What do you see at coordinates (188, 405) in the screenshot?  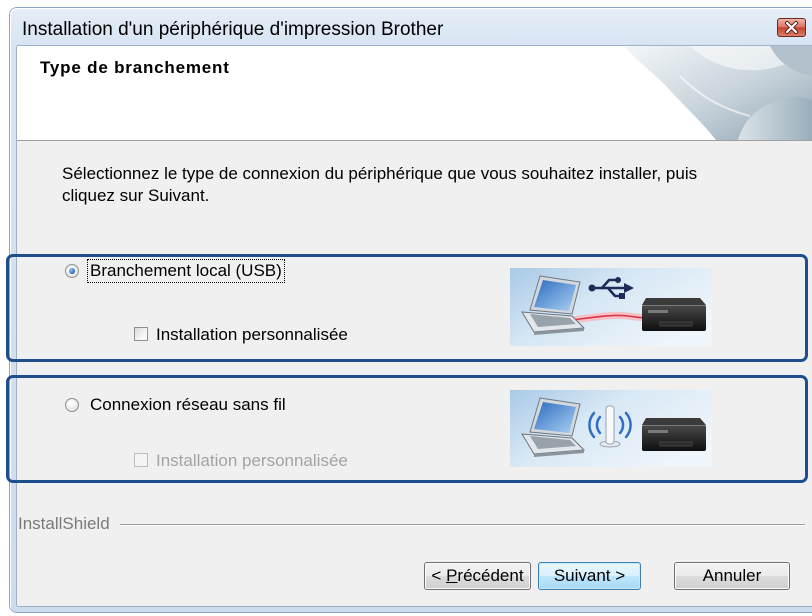 I see `wireless-option-label: Connexion réseau sans fil` at bounding box center [188, 405].